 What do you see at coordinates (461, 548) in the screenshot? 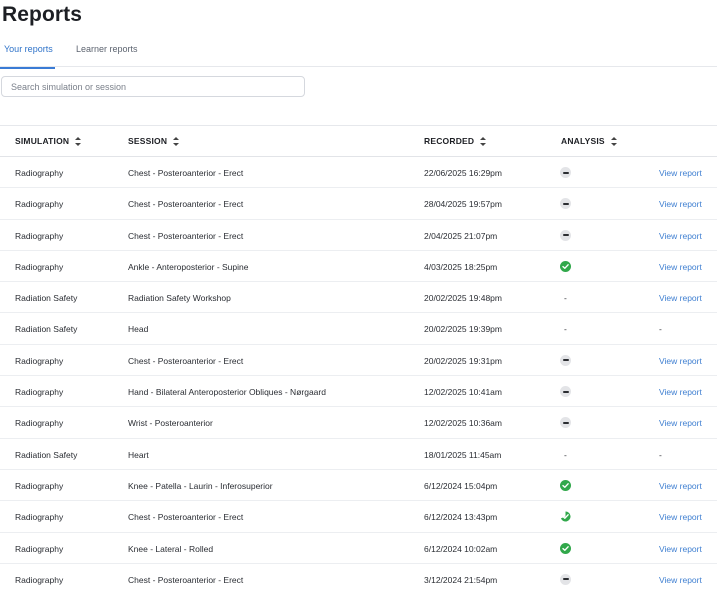
I see `recorded-cell: 6/12/2024 10:02am` at bounding box center [461, 548].